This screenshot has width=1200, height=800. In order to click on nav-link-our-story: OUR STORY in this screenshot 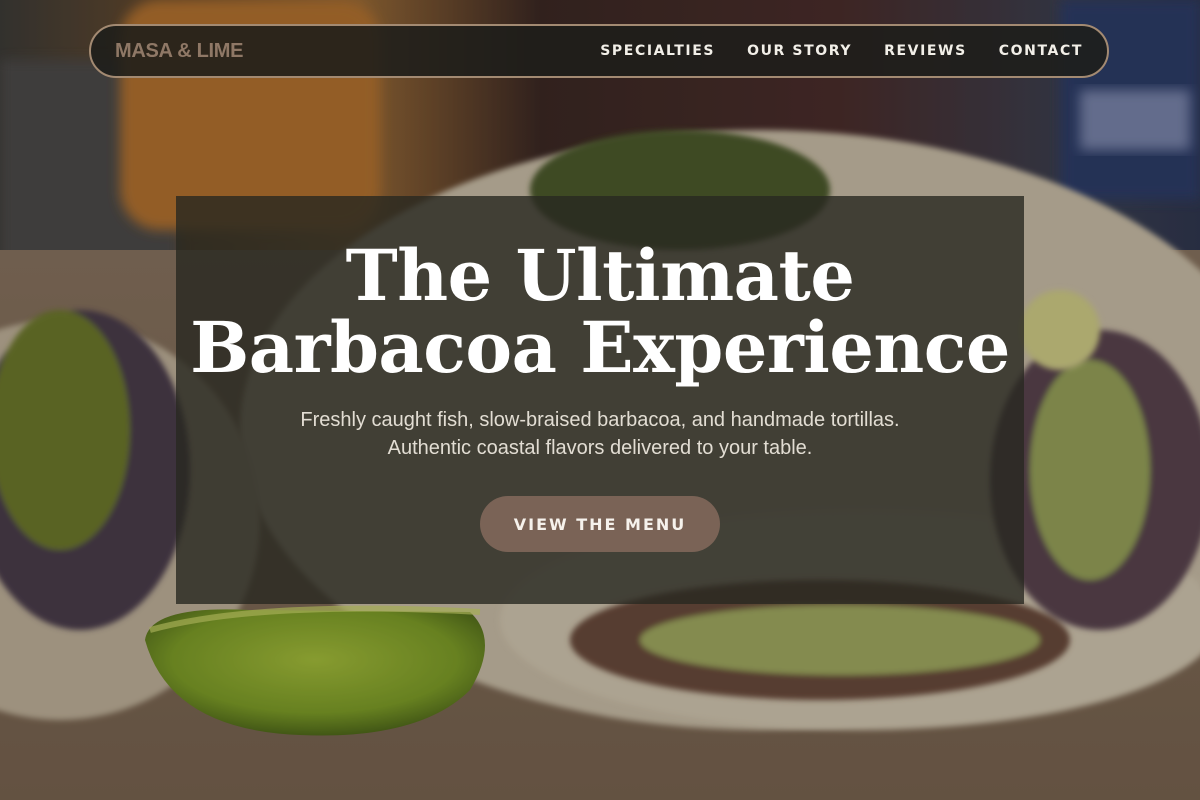, I will do `click(799, 51)`.